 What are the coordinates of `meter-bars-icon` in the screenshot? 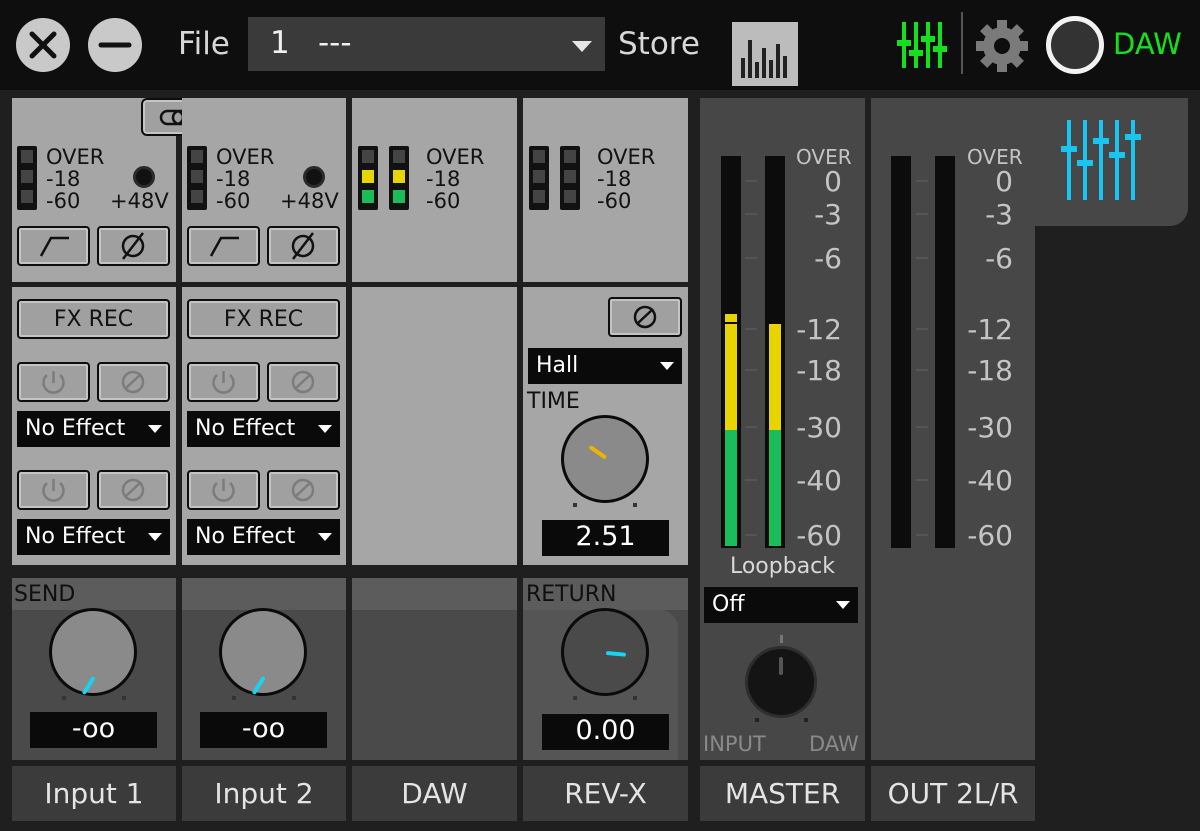 It's located at (764, 59).